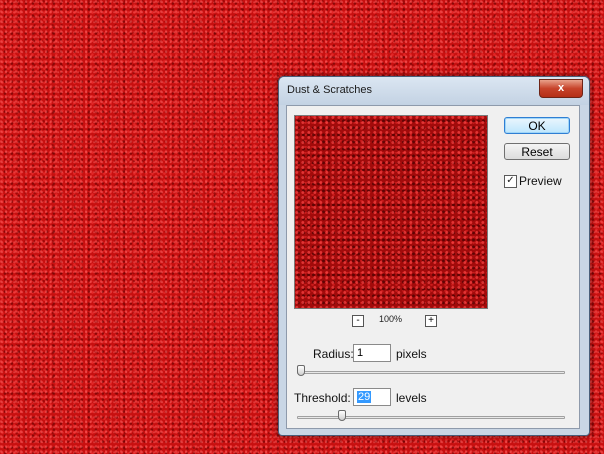 The height and width of the screenshot is (454, 604). I want to click on threshold-label: Threshold:, so click(322, 398).